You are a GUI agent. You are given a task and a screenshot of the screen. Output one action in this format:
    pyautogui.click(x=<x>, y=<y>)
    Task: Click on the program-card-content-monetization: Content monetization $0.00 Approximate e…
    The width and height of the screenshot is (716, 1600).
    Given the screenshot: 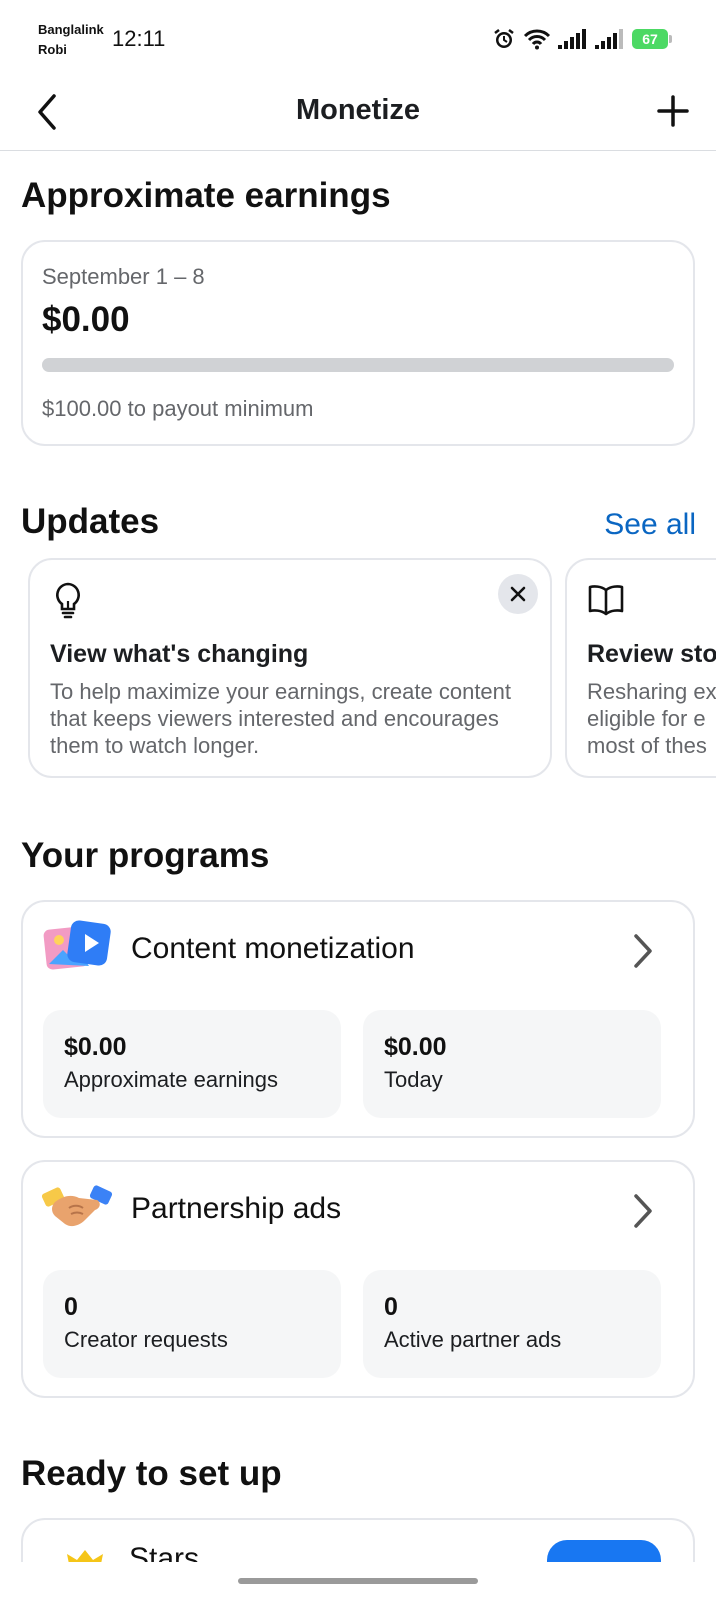 What is the action you would take?
    pyautogui.click(x=358, y=1019)
    